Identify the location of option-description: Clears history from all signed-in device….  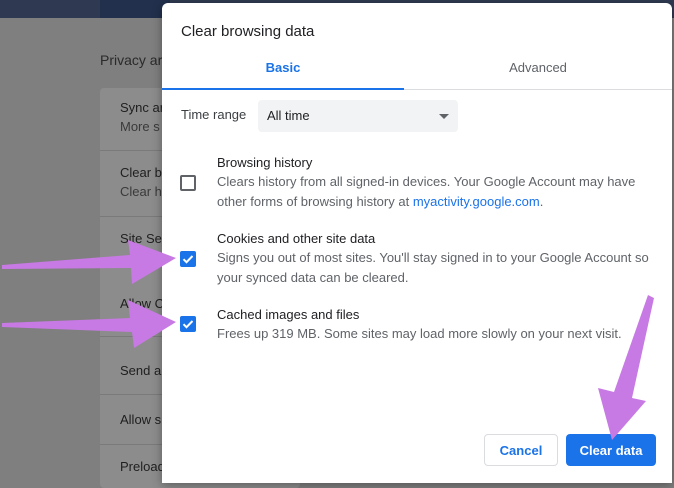
(426, 191).